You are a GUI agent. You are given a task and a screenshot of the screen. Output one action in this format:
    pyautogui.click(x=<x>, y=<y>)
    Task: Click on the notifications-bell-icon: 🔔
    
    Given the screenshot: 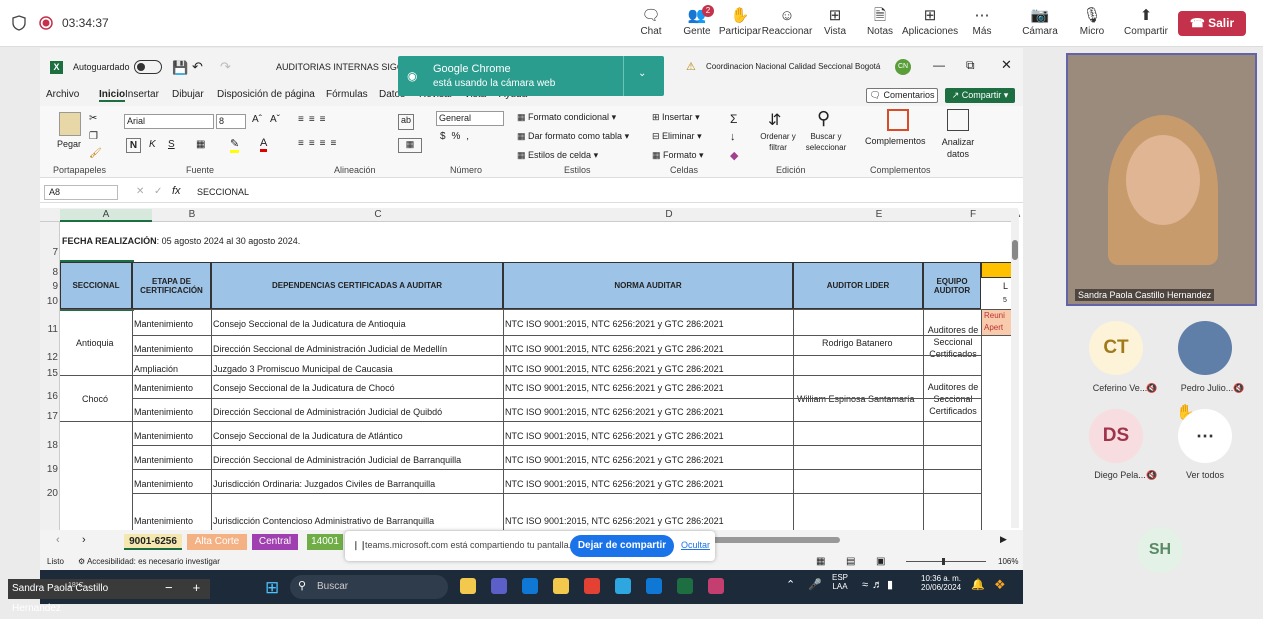 What is the action you would take?
    pyautogui.click(x=978, y=584)
    